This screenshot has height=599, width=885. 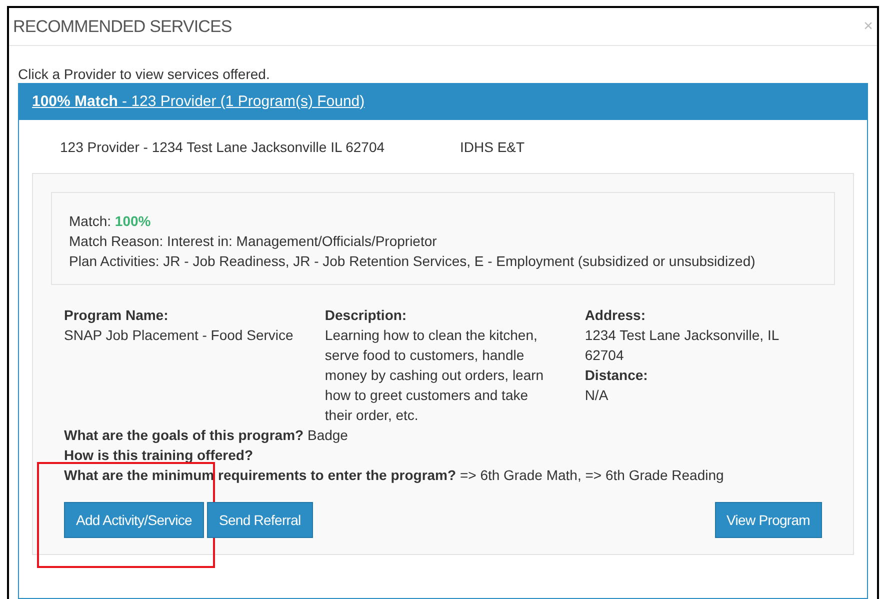 I want to click on question-text: What are the minimum requirements to enter the program? => 6th Grade Math, => 6th Grade Reading, so click(x=394, y=475).